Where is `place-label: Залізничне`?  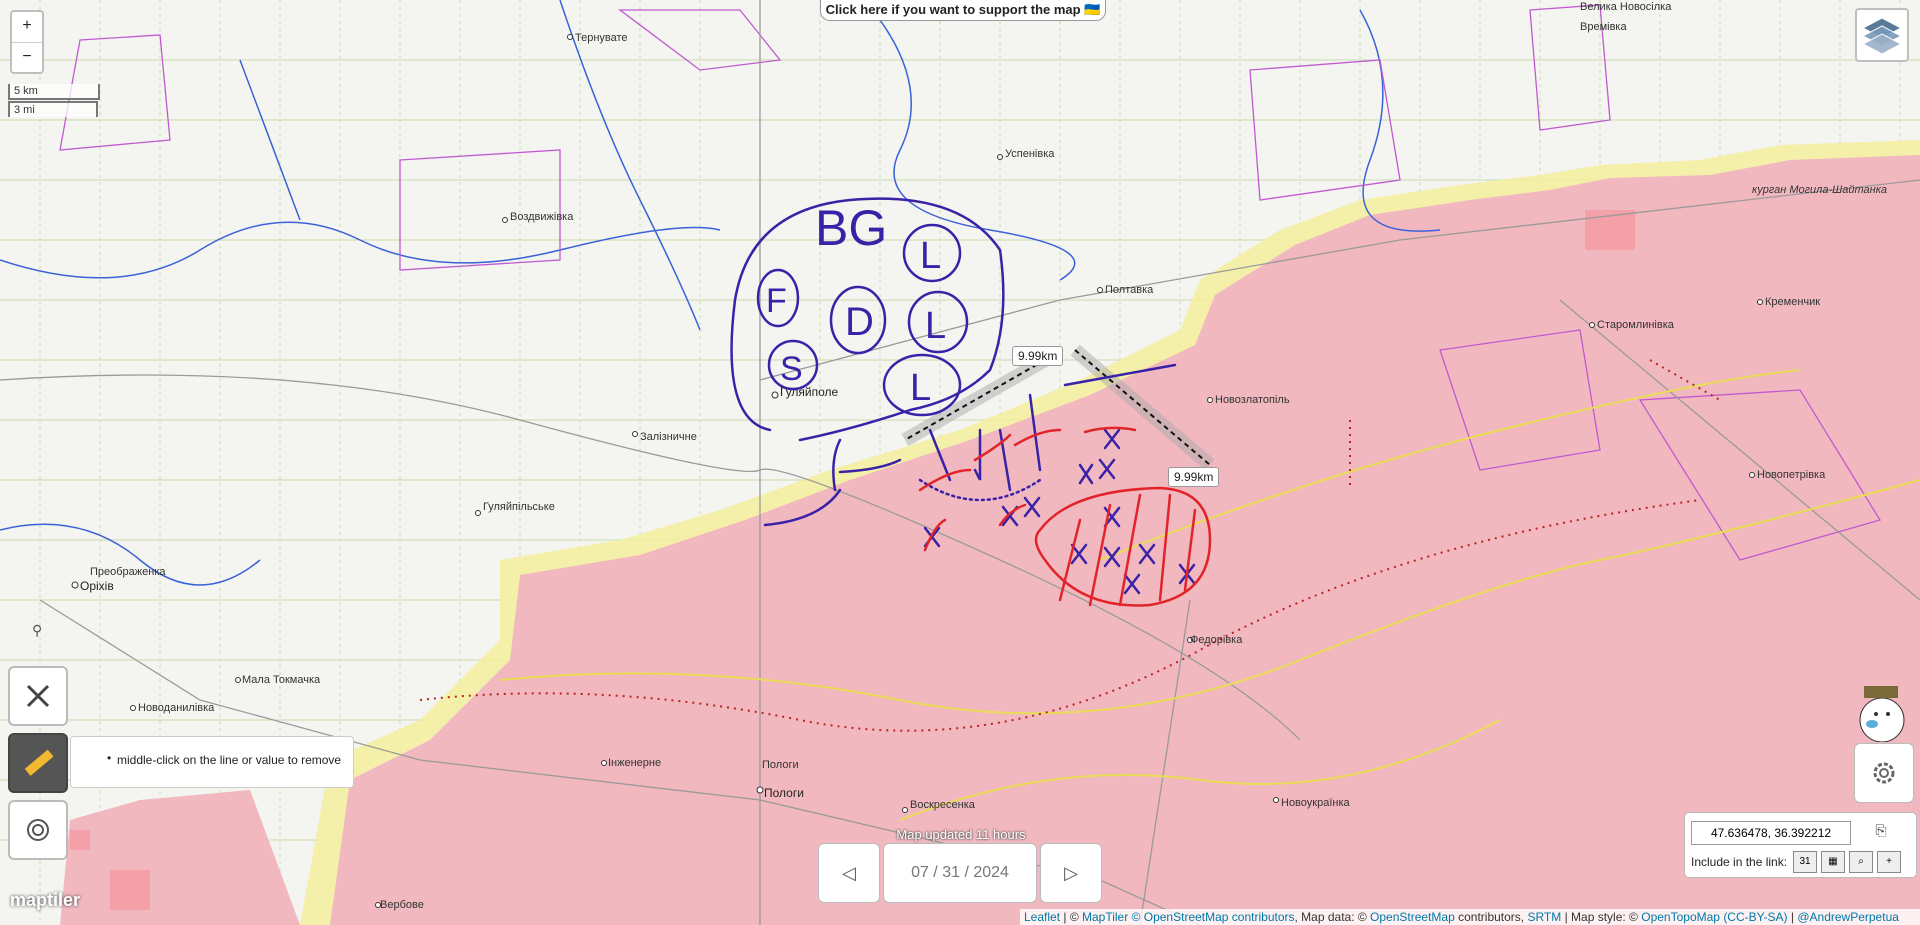 place-label: Залізничне is located at coordinates (668, 437).